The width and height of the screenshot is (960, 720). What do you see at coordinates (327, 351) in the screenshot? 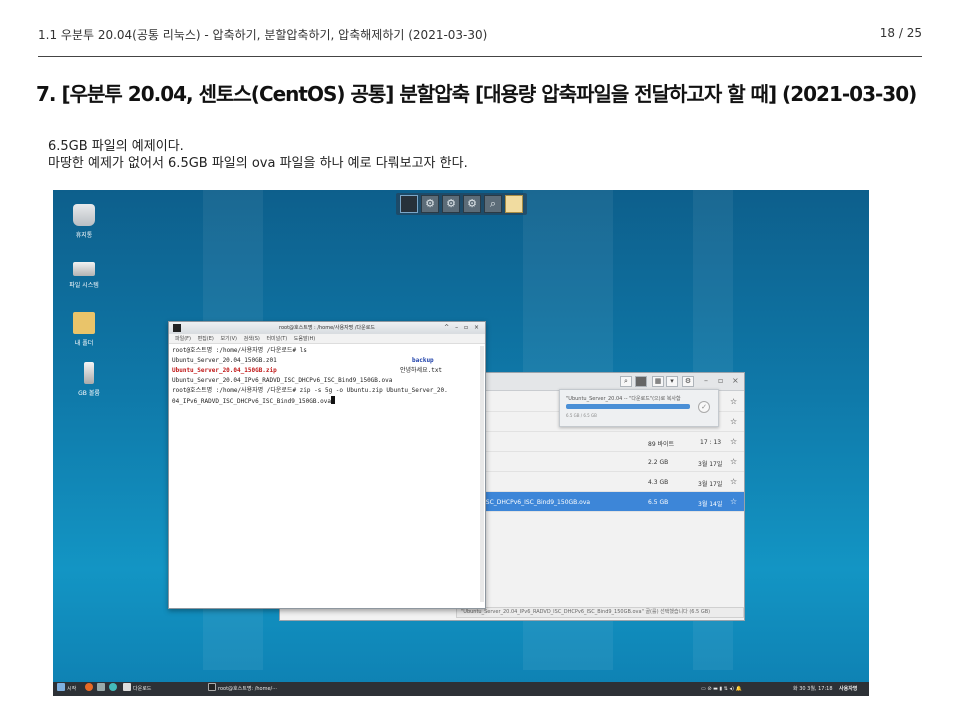
I see `terminal-line: root@호스트명 :/home/사용자명 /다운로드# ls` at bounding box center [327, 351].